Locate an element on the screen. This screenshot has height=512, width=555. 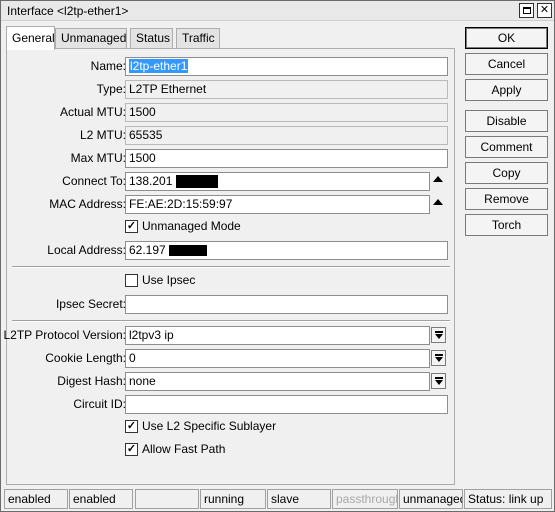
protocol-version-label: L2TP Protocol Version: is located at coordinates (64, 335).